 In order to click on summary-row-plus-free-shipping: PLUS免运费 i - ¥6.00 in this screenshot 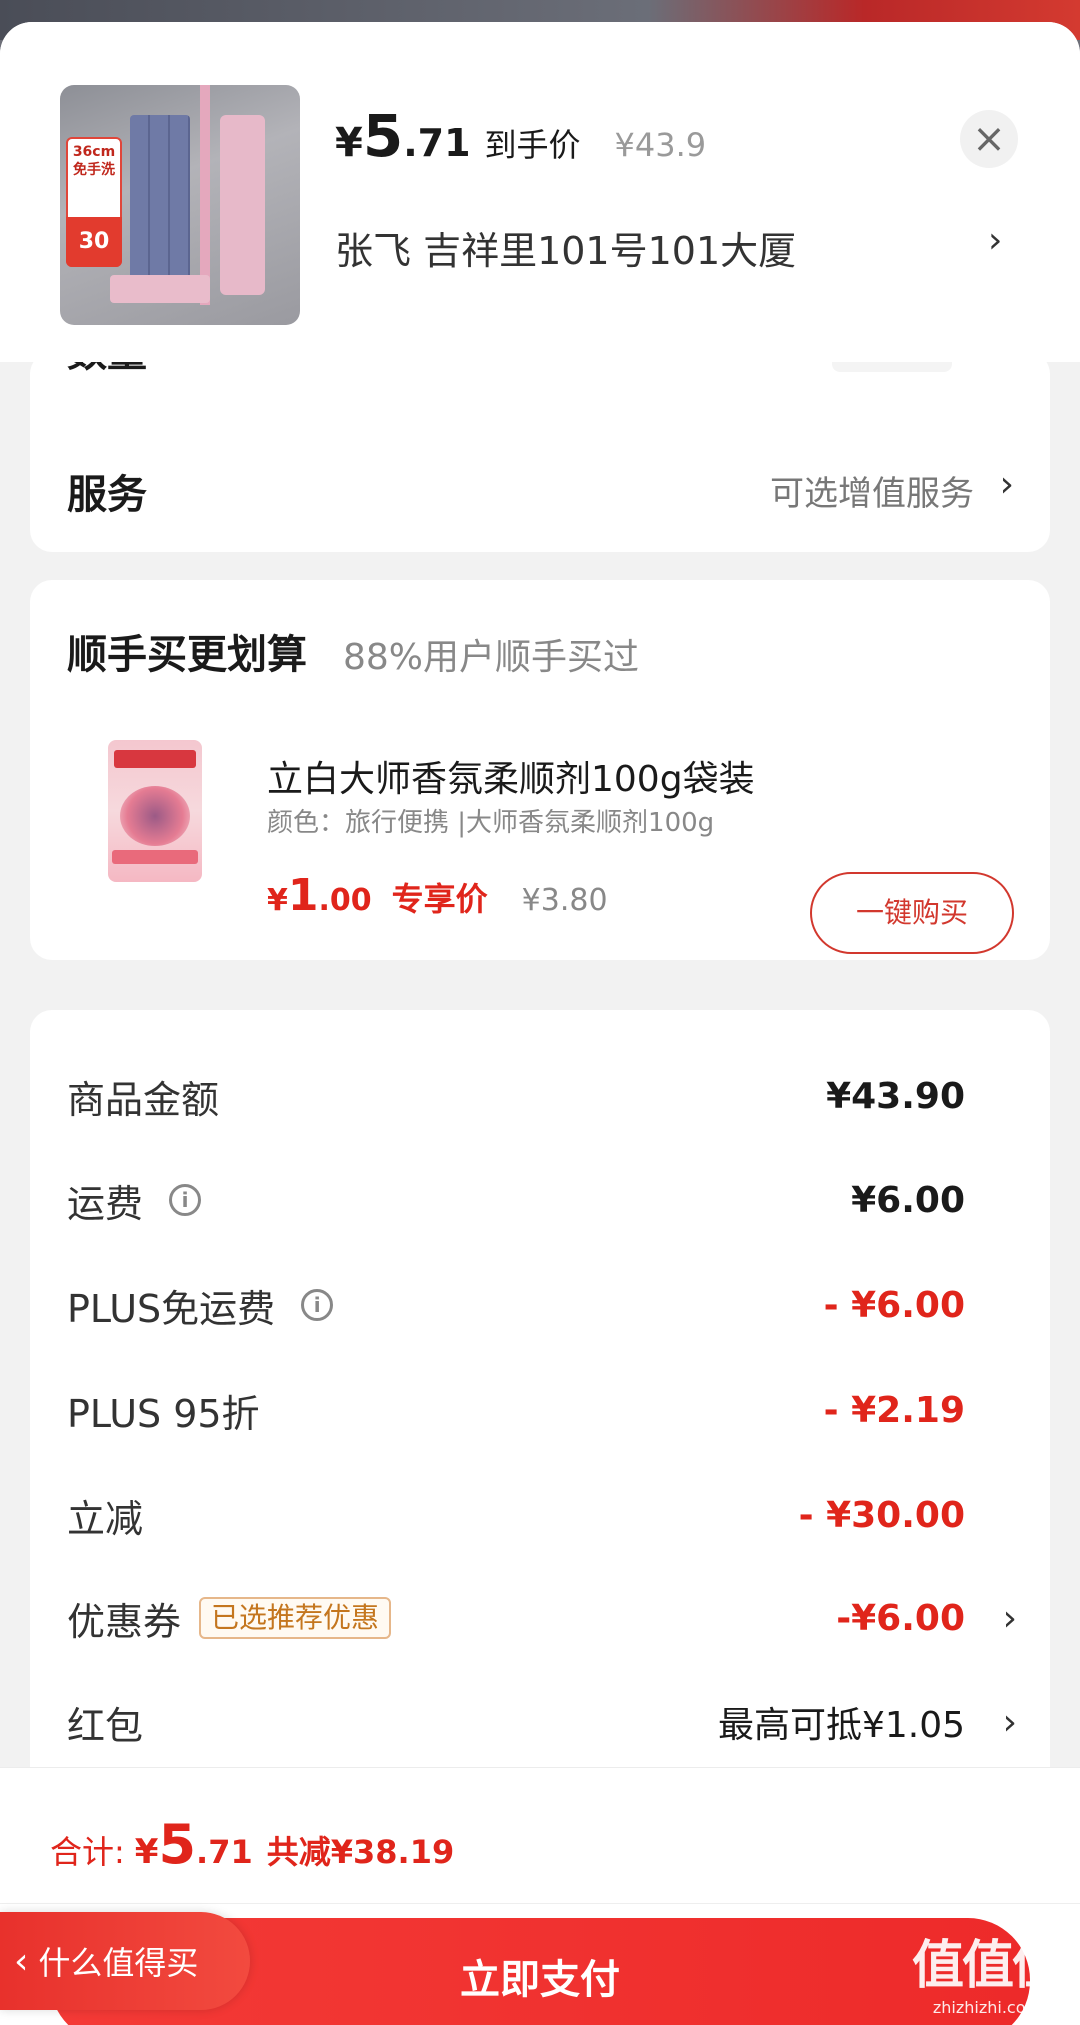, I will do `click(542, 1305)`.